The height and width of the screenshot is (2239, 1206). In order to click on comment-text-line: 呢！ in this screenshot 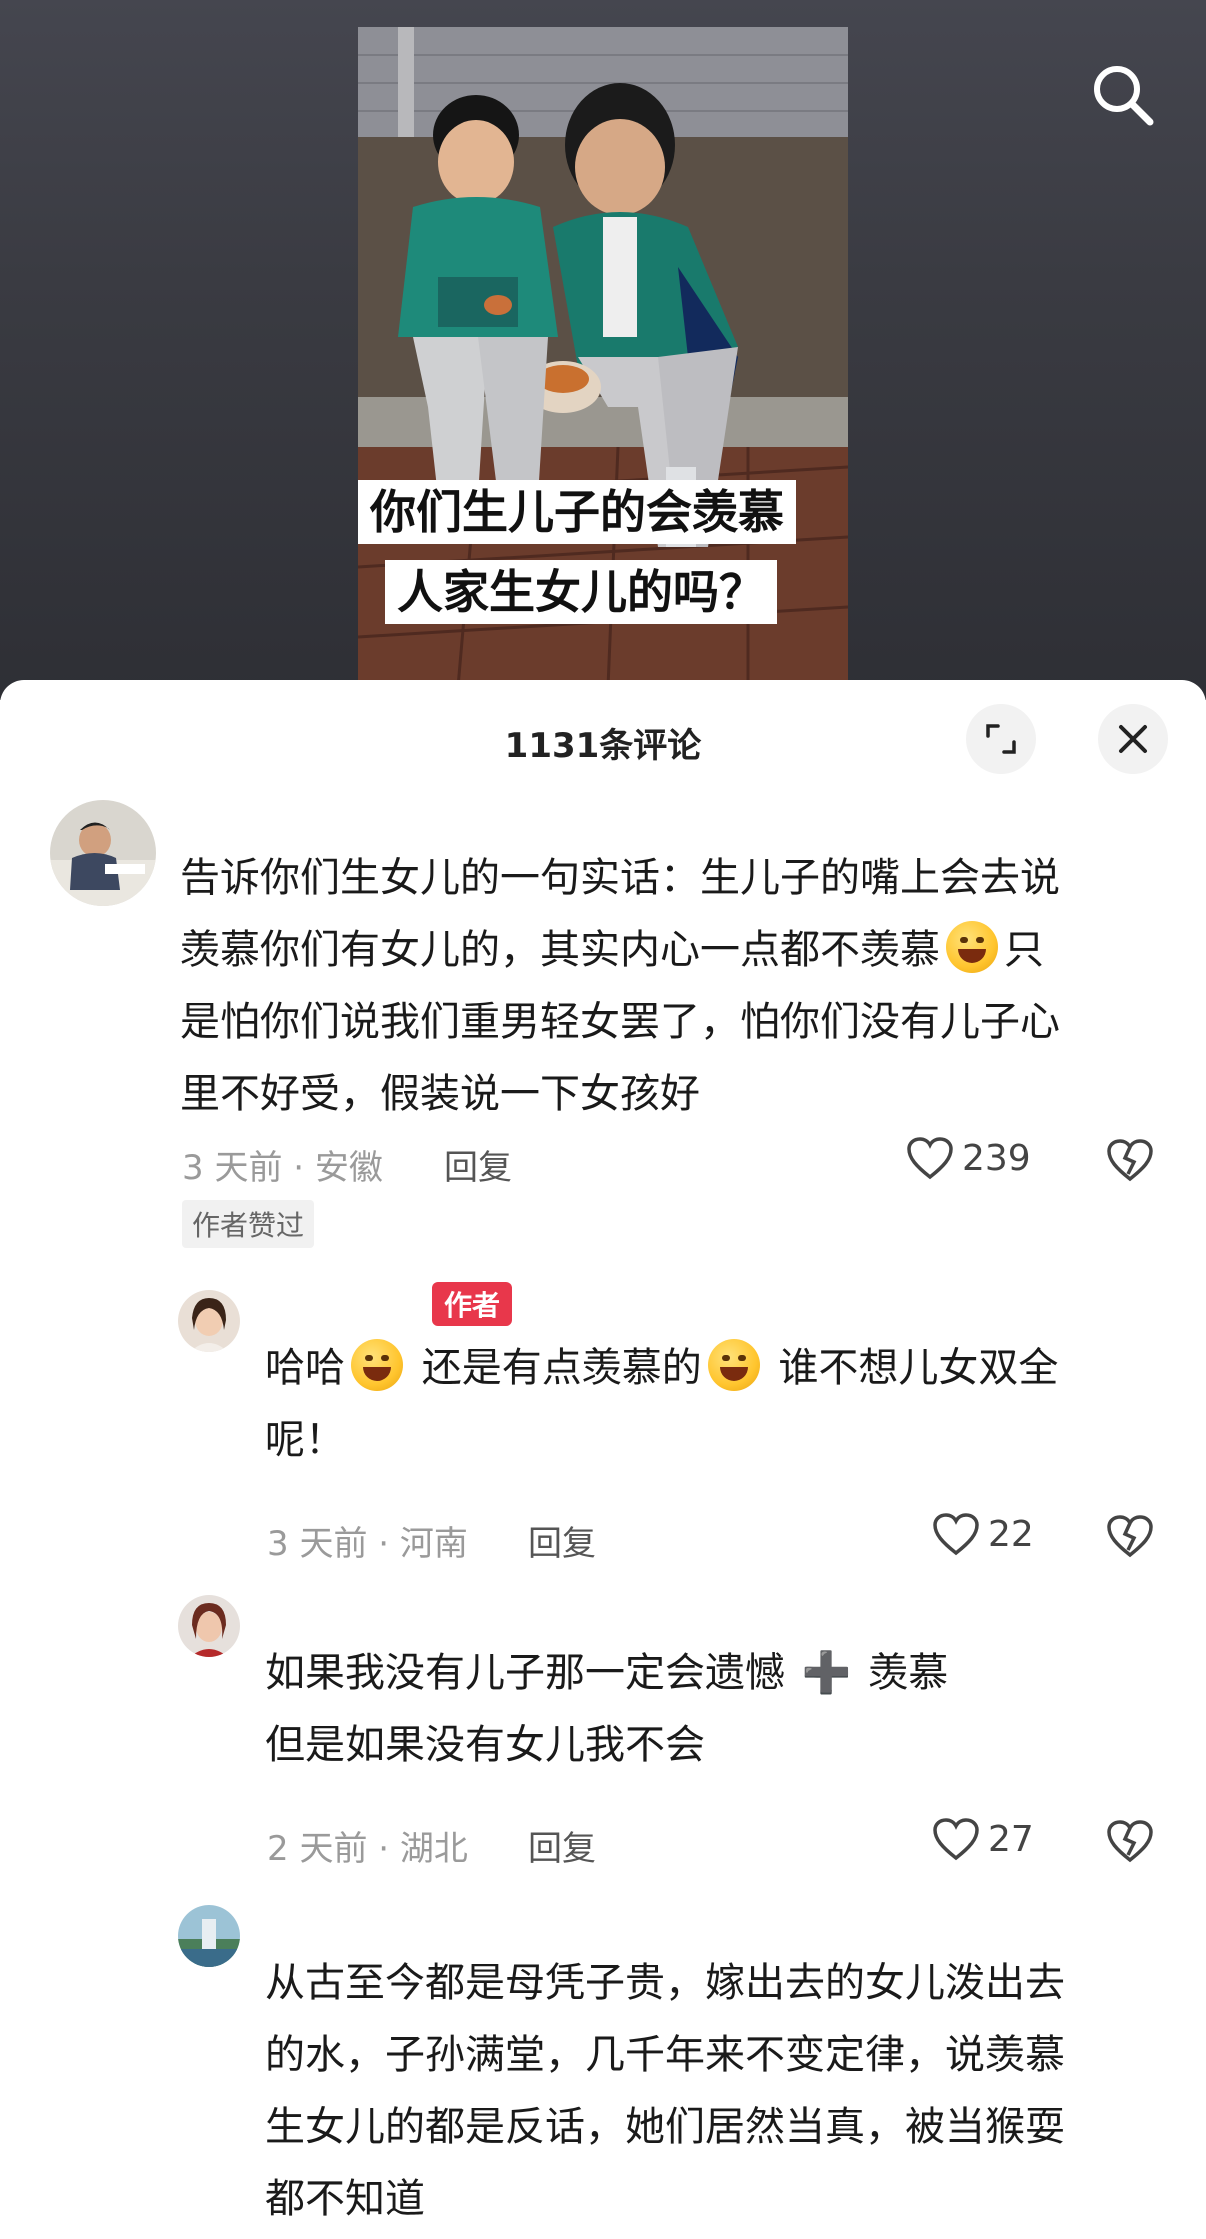, I will do `click(305, 1440)`.